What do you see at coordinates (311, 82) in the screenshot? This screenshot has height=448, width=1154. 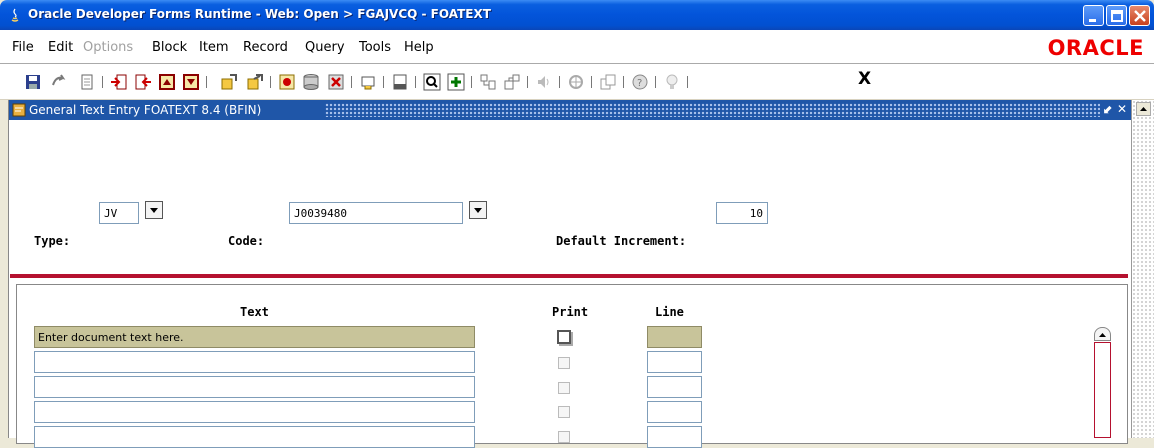 I see `remove-record-icon` at bounding box center [311, 82].